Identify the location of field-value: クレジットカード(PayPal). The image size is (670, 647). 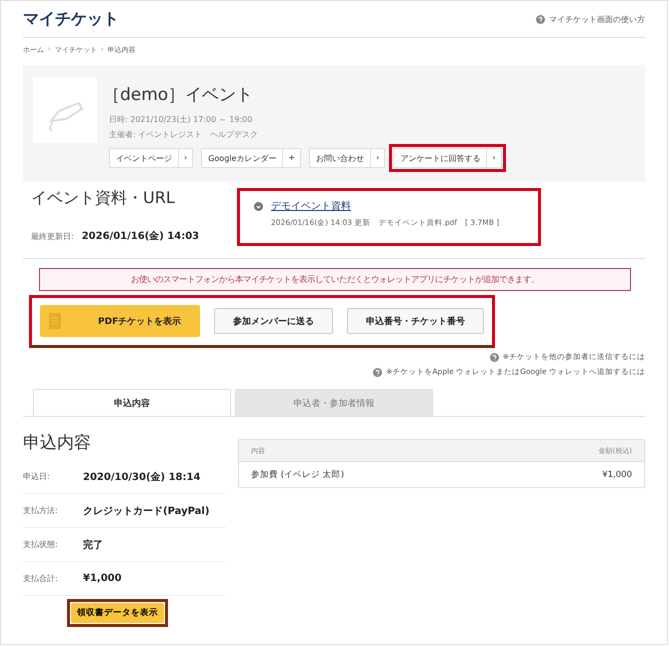
(146, 511).